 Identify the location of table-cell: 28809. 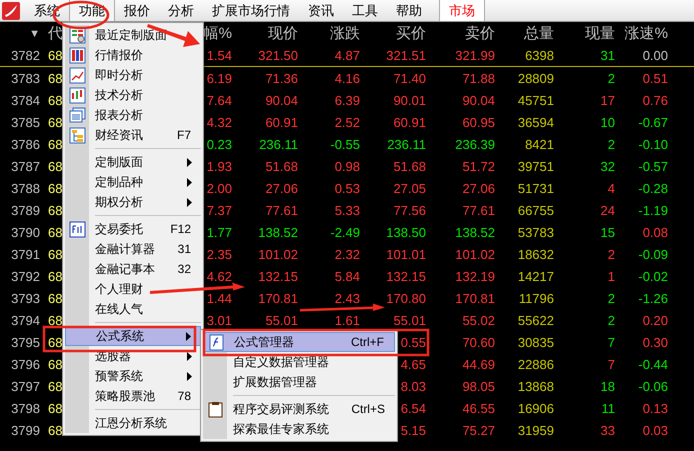
(536, 78).